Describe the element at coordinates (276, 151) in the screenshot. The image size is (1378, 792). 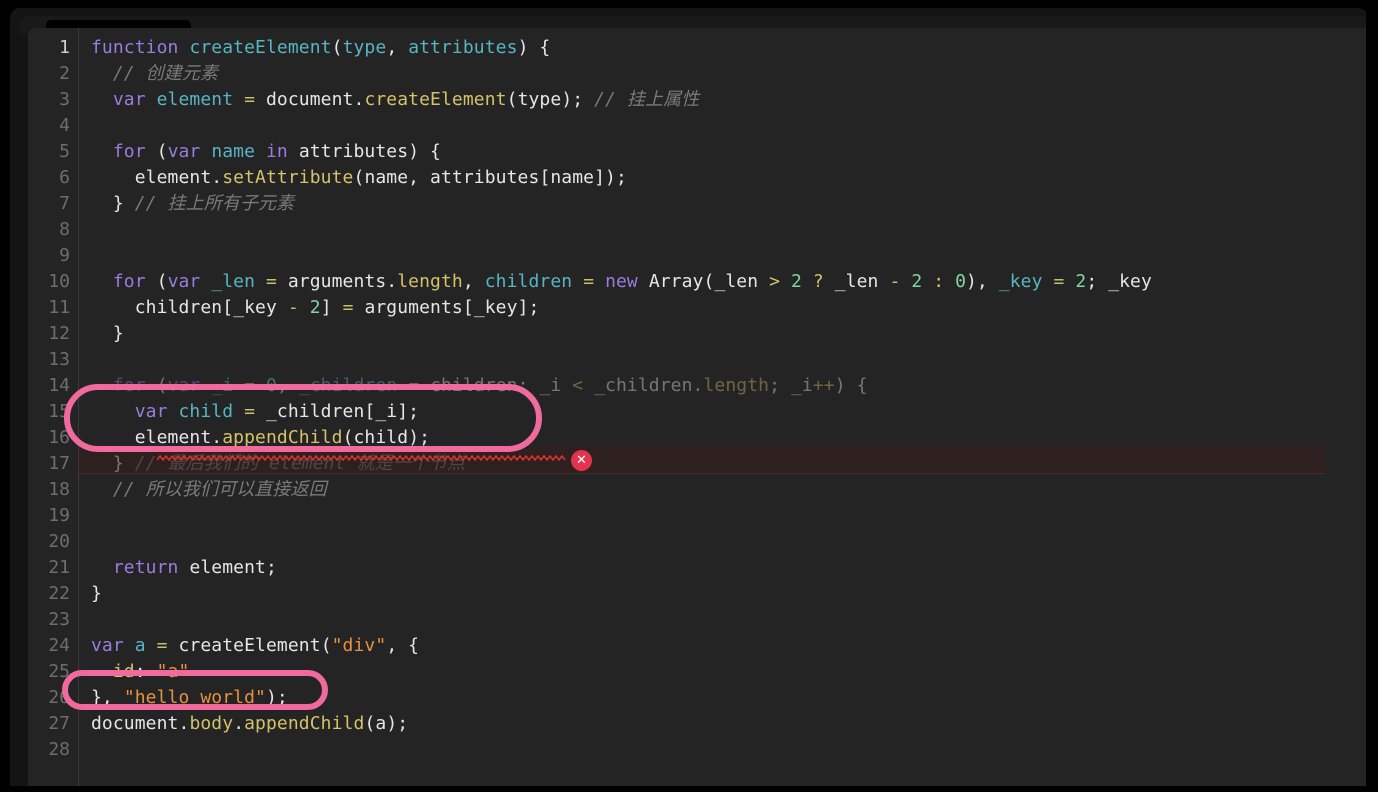
I see `code-line-5: for (var name in attributes) {` at that location.